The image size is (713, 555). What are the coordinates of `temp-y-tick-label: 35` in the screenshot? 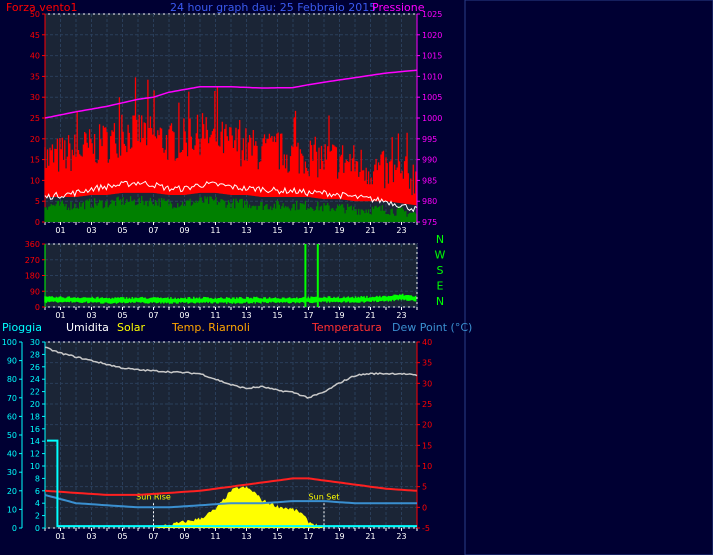 It's located at (427, 363).